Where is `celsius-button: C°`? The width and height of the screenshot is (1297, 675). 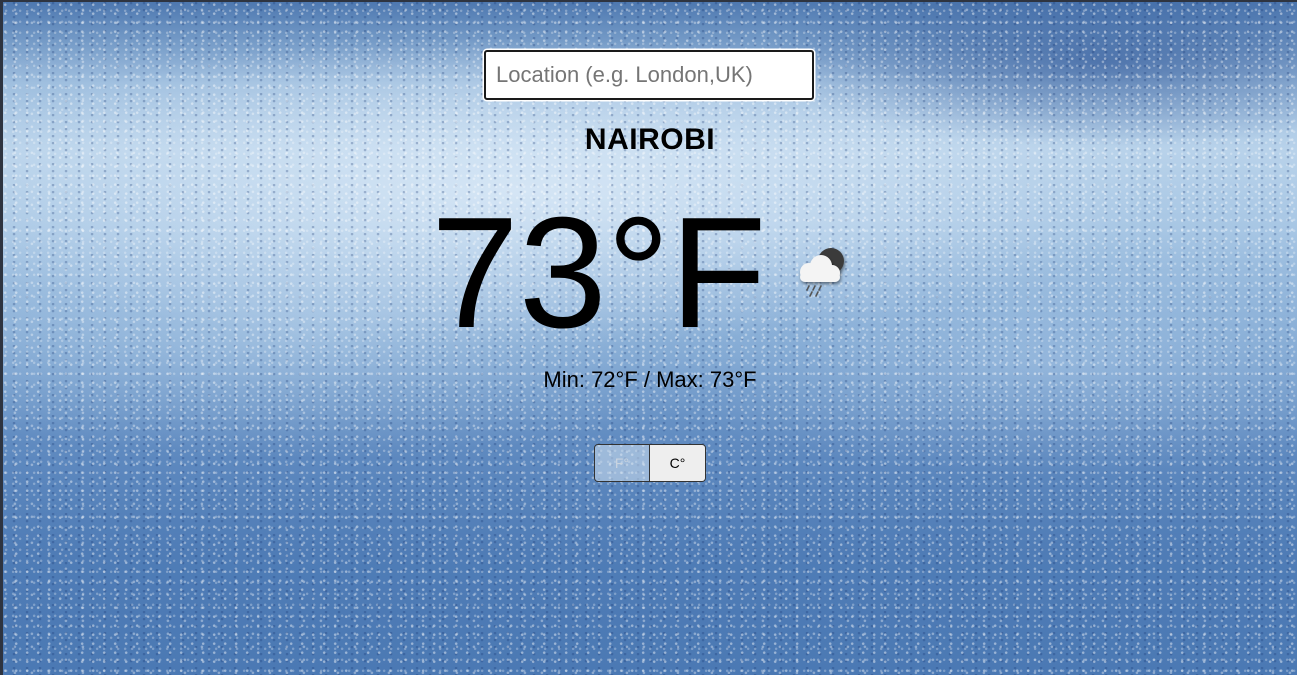
celsius-button: C° is located at coordinates (677, 463).